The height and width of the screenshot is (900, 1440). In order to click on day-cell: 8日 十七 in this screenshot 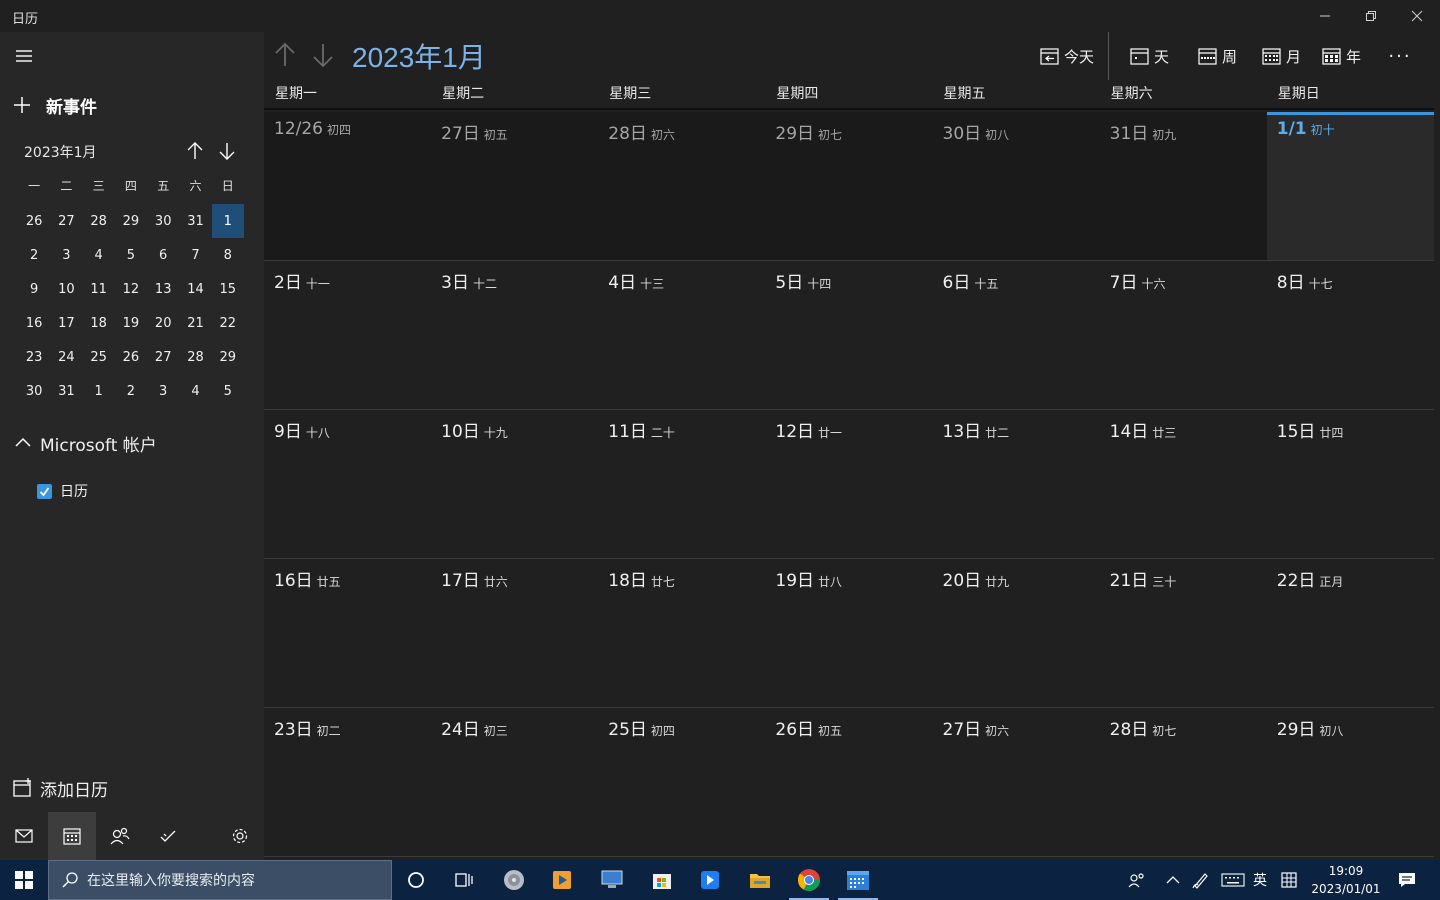, I will do `click(1350, 335)`.